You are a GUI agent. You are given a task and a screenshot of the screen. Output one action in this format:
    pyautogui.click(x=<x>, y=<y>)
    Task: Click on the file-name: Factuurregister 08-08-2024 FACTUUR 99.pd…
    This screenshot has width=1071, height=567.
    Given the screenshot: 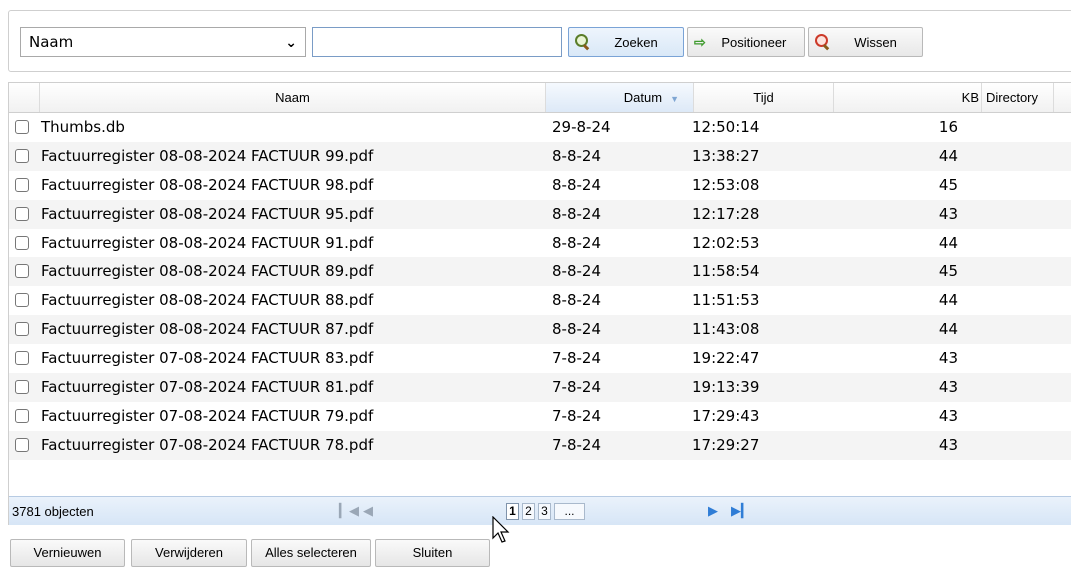 What is the action you would take?
    pyautogui.click(x=207, y=155)
    